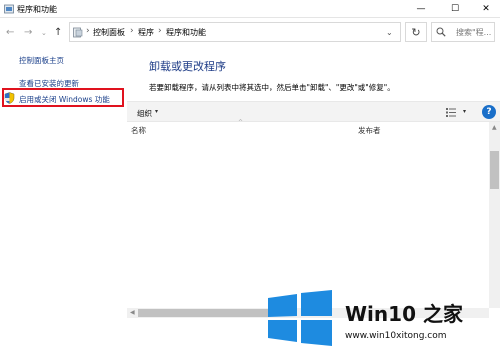 This screenshot has height=358, width=500. What do you see at coordinates (187, 66) in the screenshot?
I see `page-title: 卸载或更改程序` at bounding box center [187, 66].